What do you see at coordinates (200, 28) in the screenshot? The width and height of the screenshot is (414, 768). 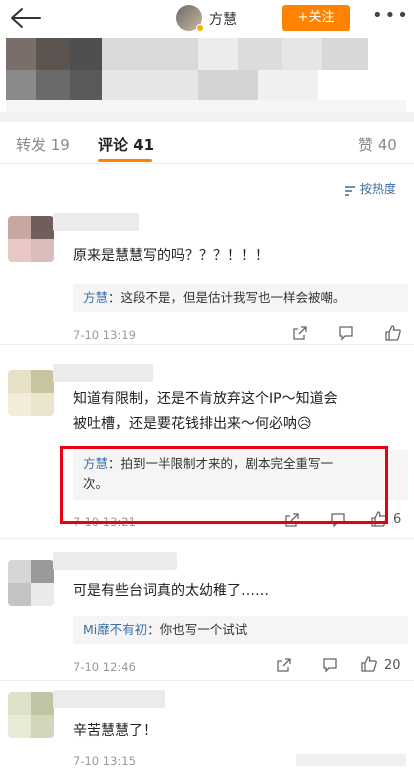 I see `verified-badge-icon` at bounding box center [200, 28].